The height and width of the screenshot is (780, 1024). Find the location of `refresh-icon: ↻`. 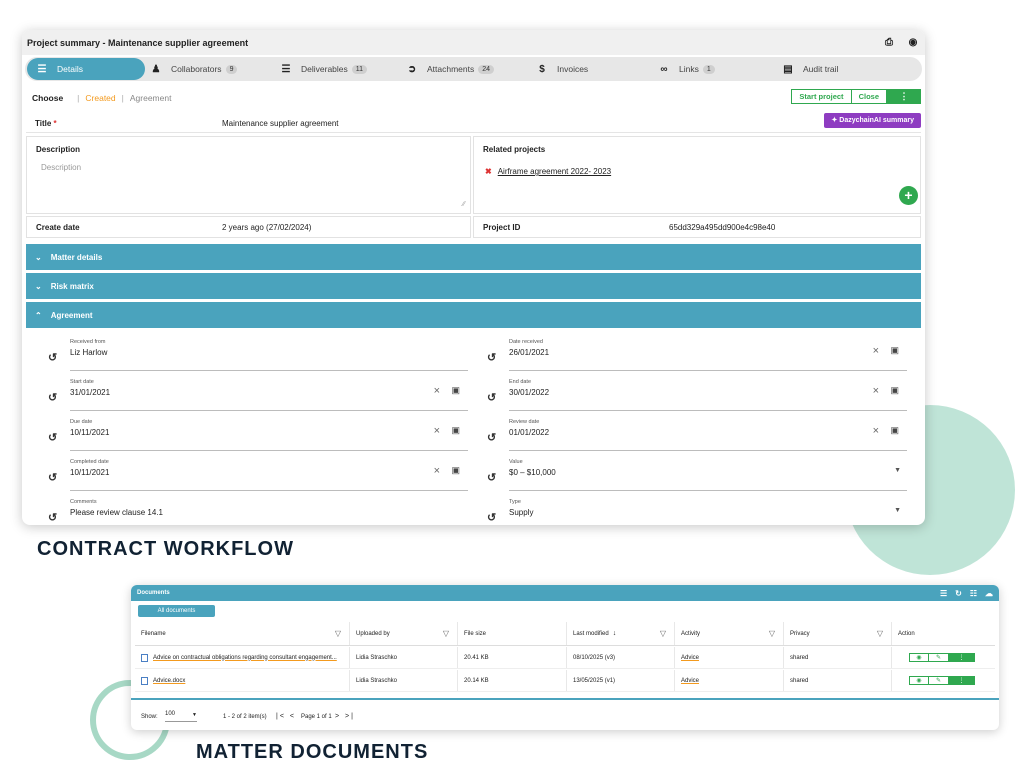

refresh-icon: ↻ is located at coordinates (958, 593).